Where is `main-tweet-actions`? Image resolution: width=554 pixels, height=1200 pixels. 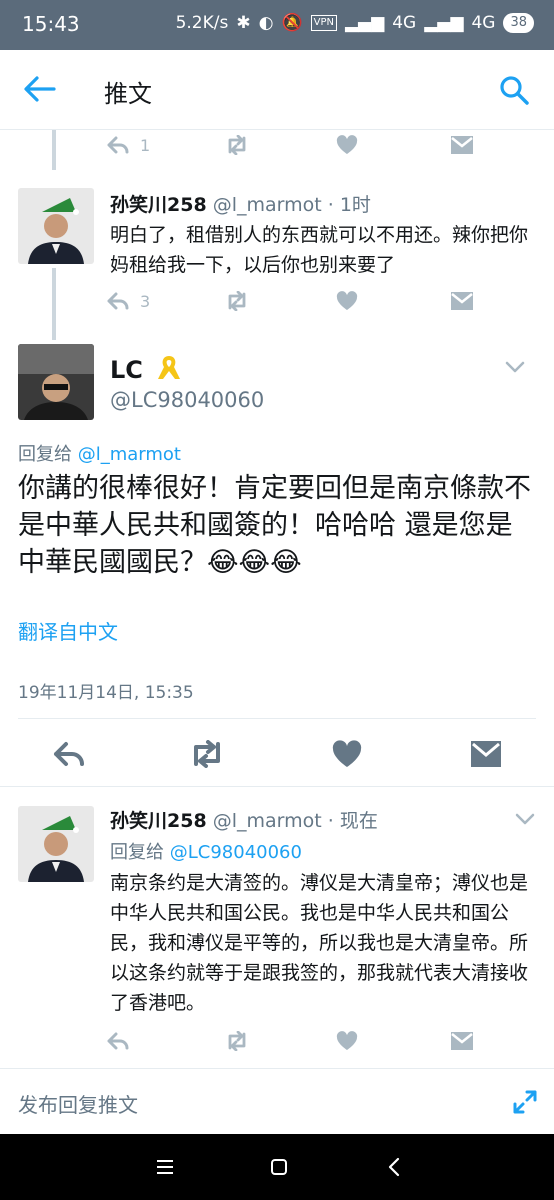
main-tweet-actions is located at coordinates (277, 753).